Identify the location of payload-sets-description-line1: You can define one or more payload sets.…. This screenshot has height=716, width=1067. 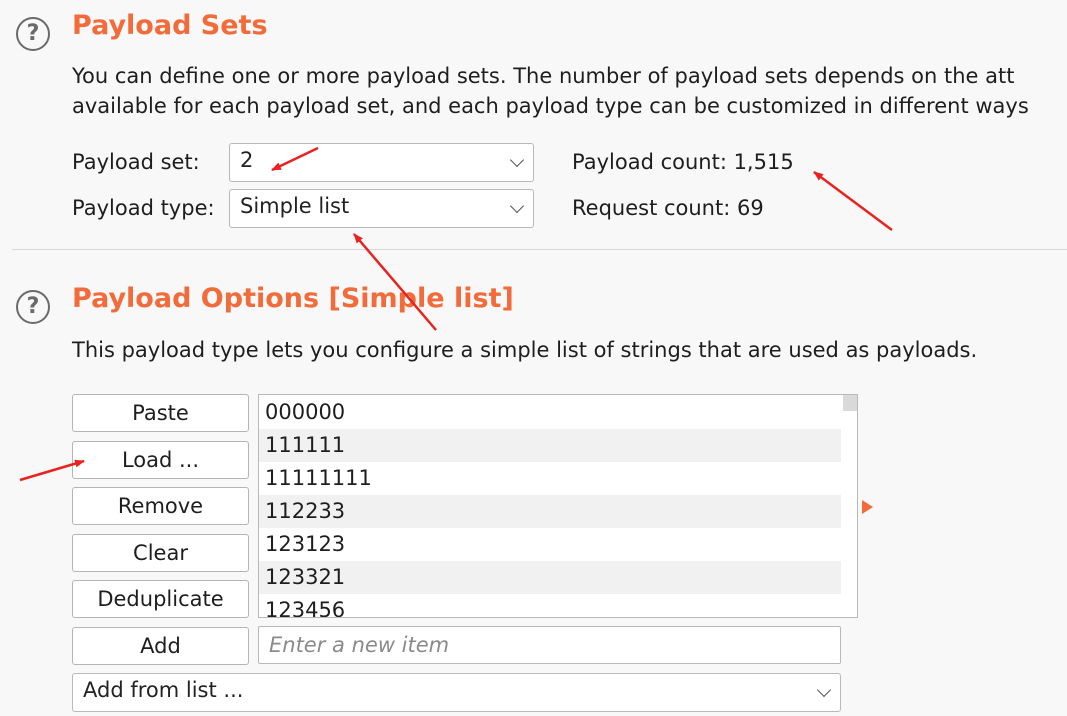
(543, 76).